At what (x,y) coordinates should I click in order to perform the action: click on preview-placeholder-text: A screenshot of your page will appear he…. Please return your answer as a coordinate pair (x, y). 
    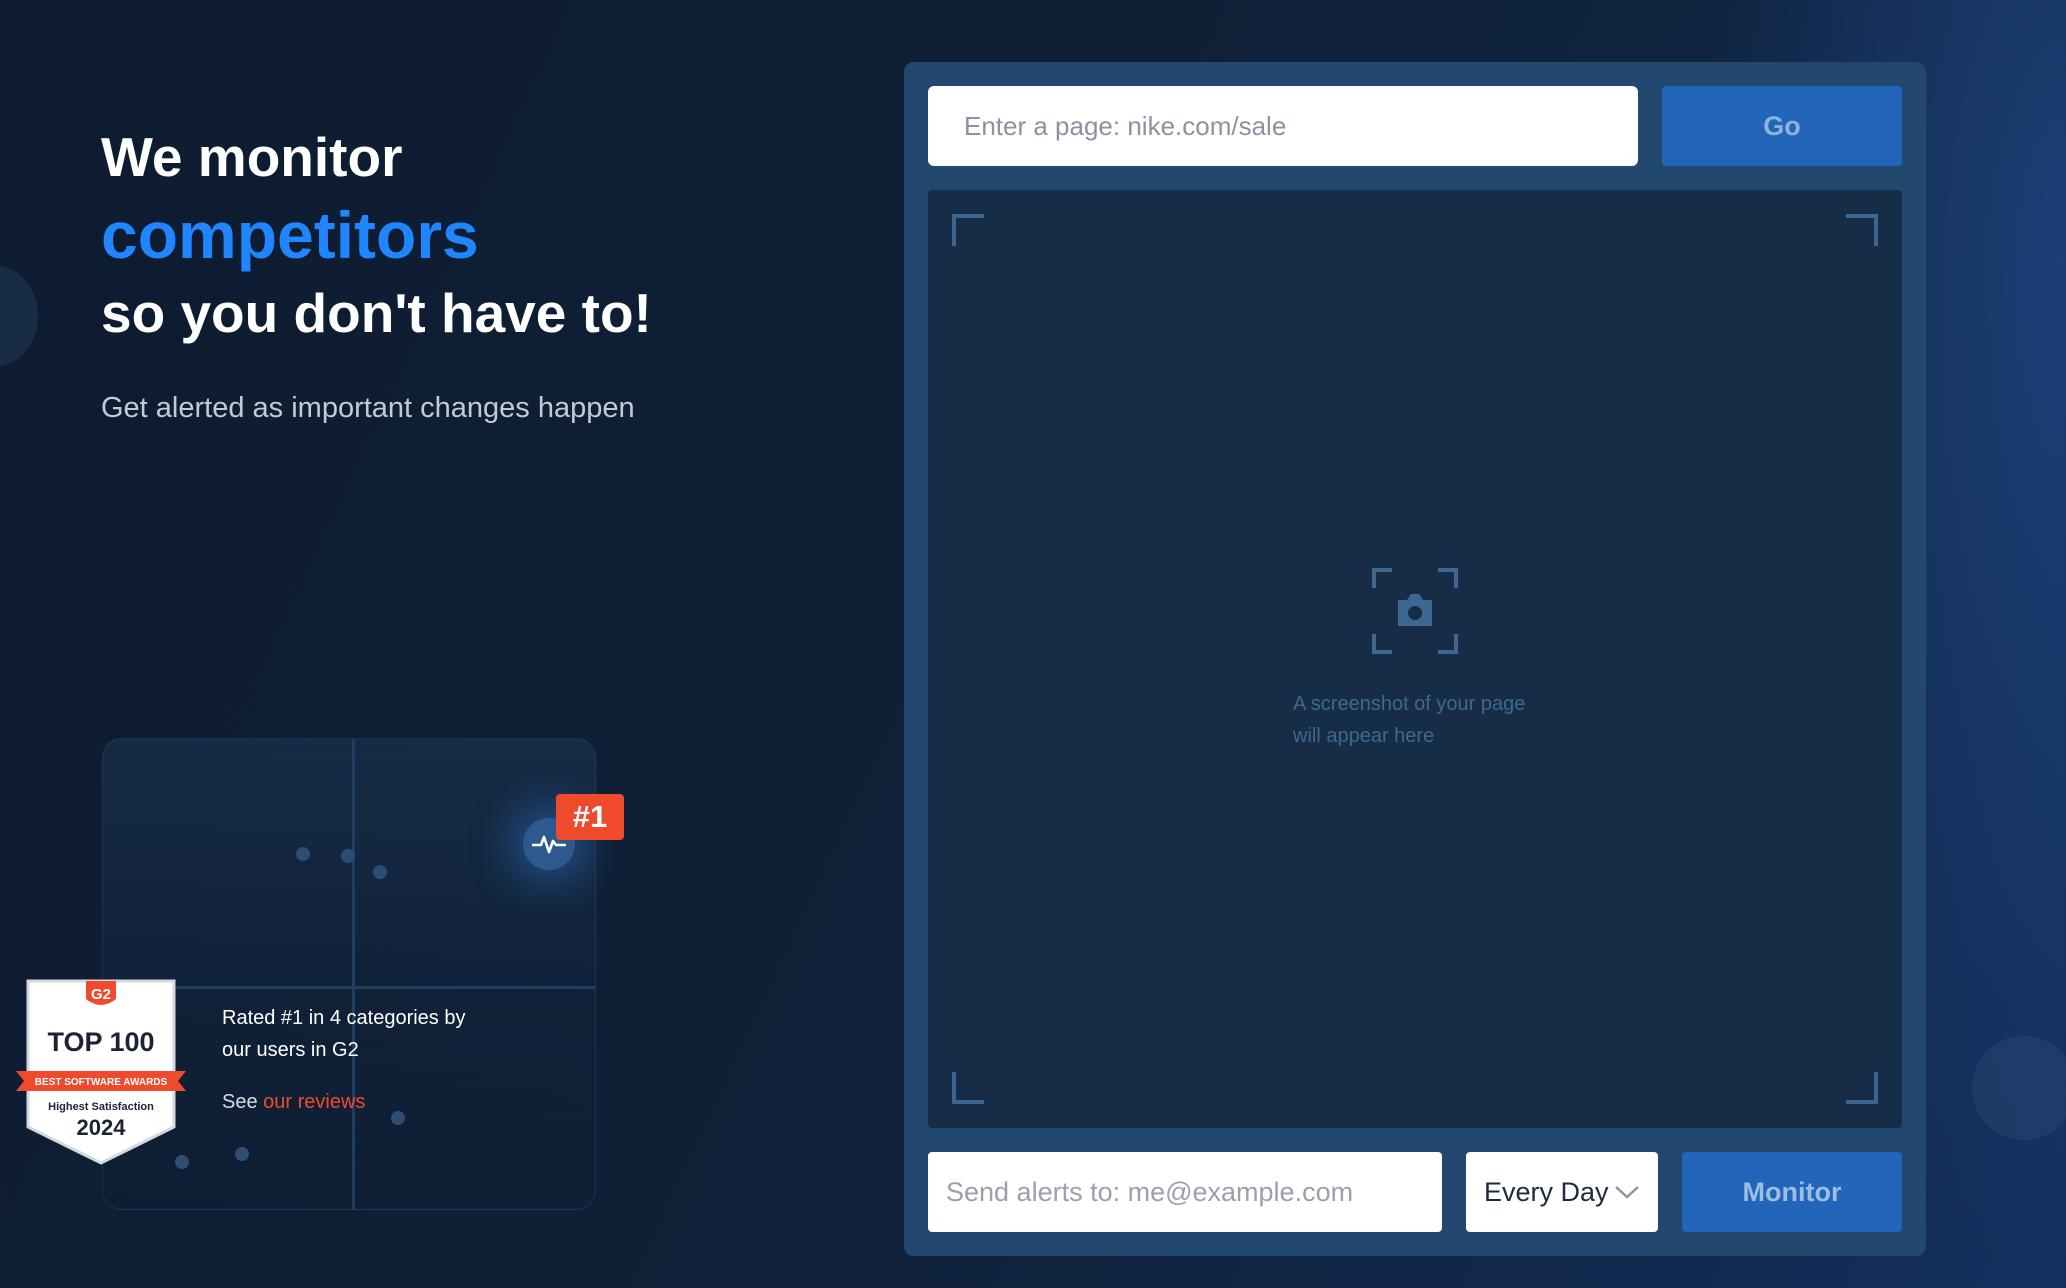
    Looking at the image, I should click on (1409, 720).